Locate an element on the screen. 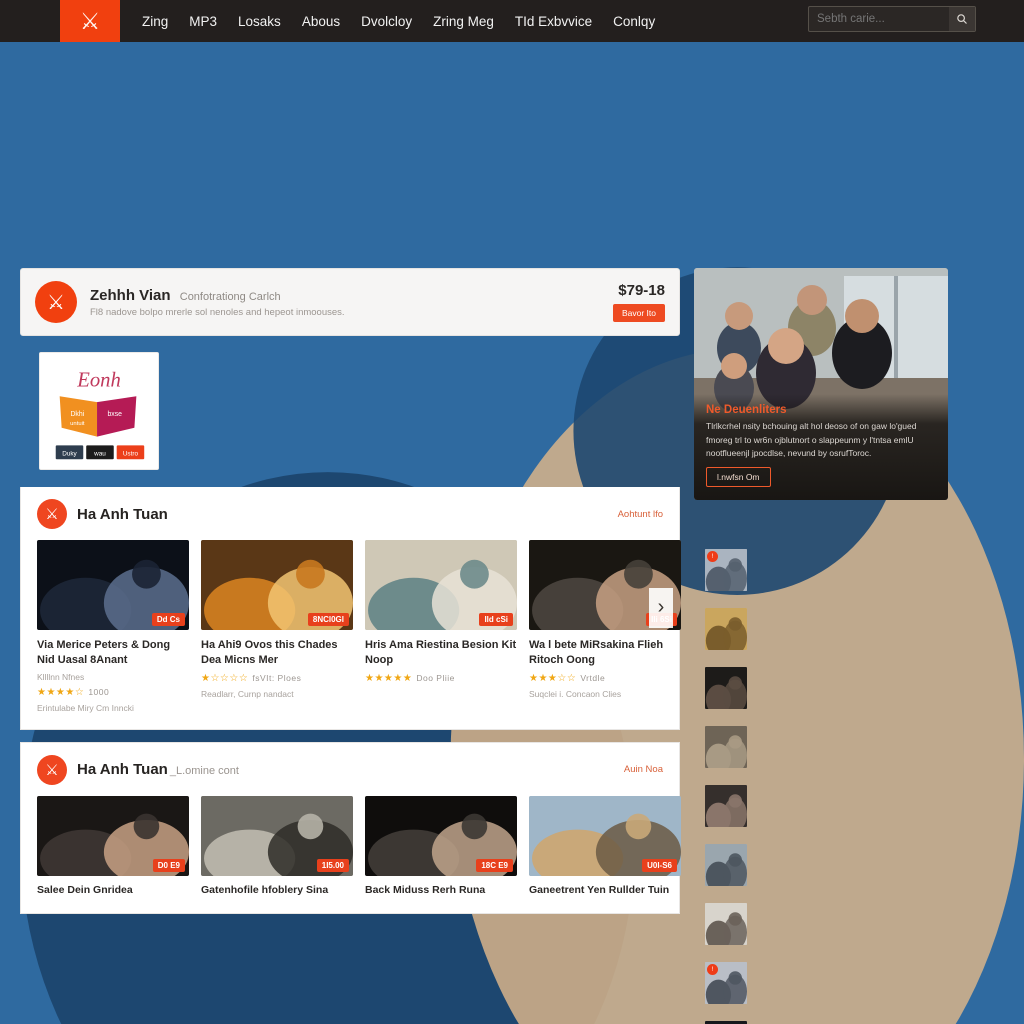 Image resolution: width=1024 pixels, height=1024 pixels. category-thumbnail: Eonh Dkhi untuit bxse Duky wau Ustro is located at coordinates (99, 411).